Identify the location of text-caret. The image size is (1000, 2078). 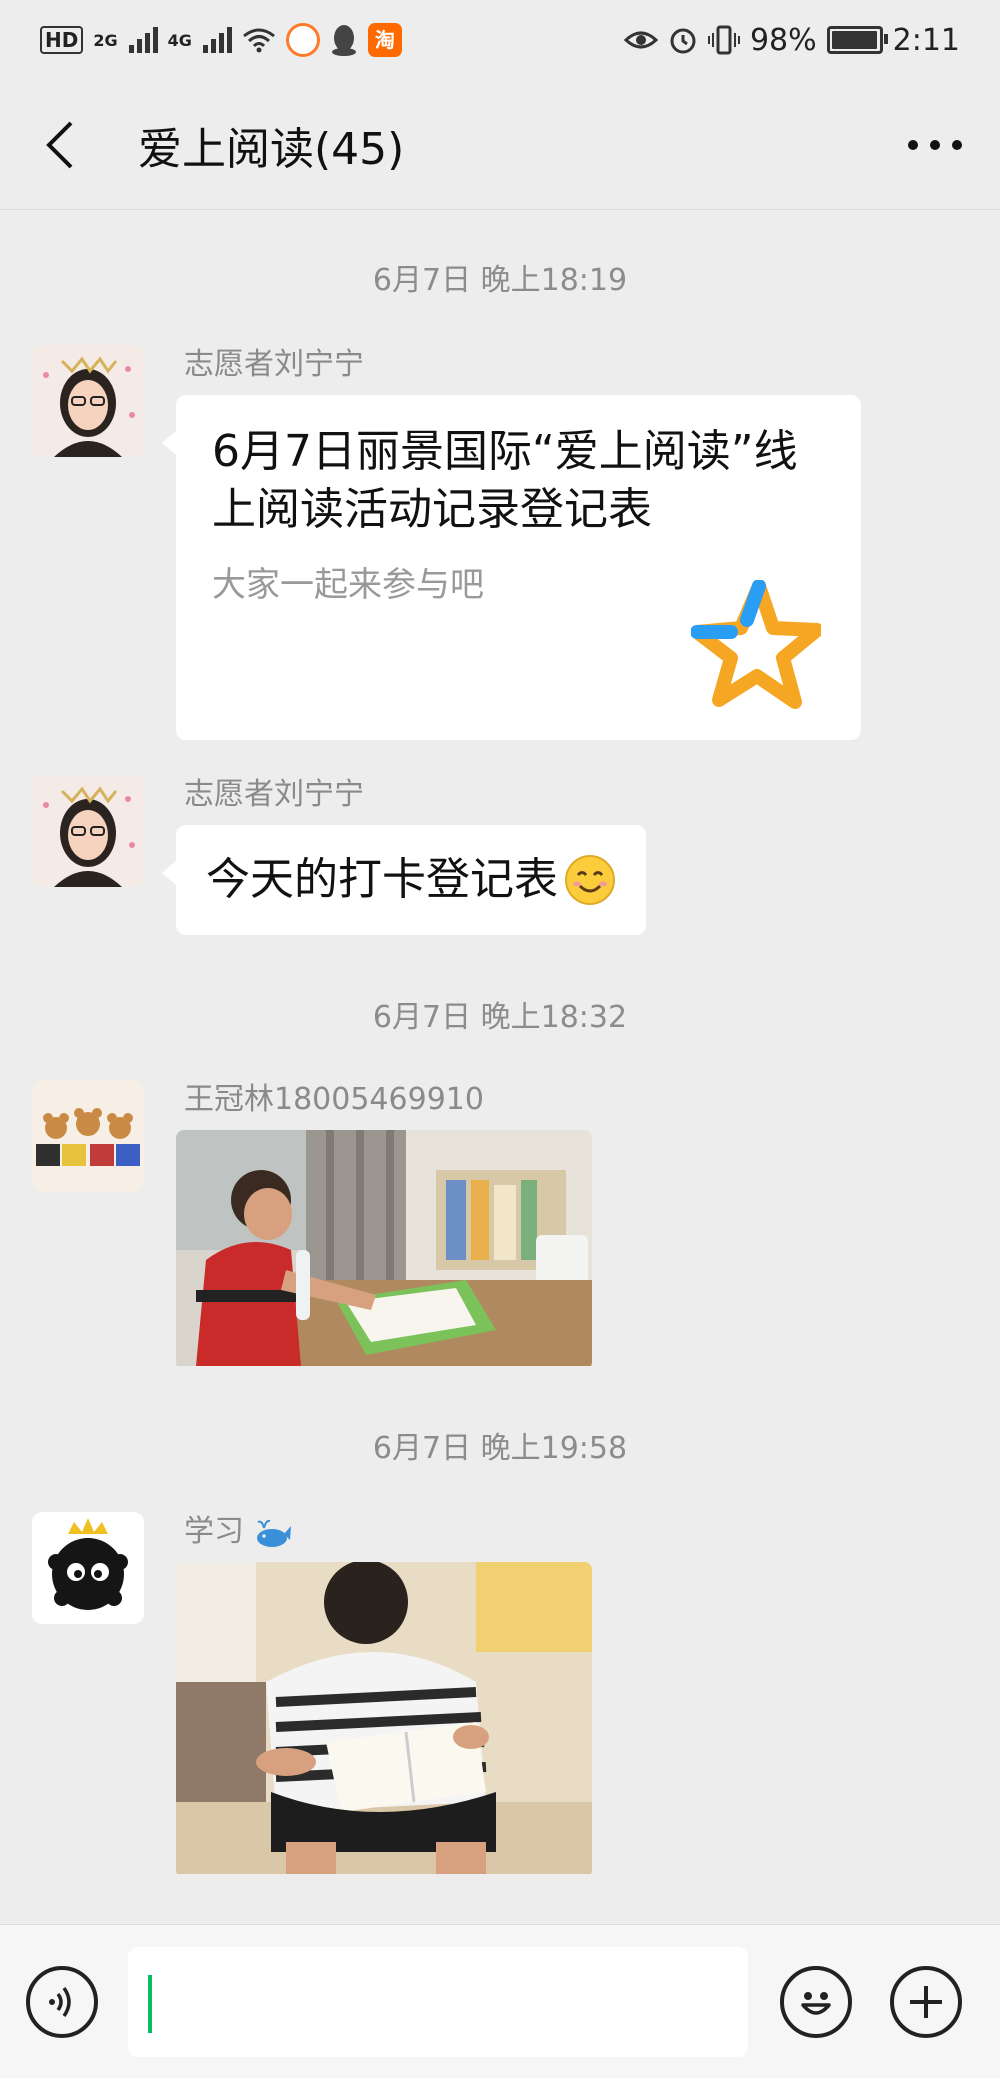
(150, 2003).